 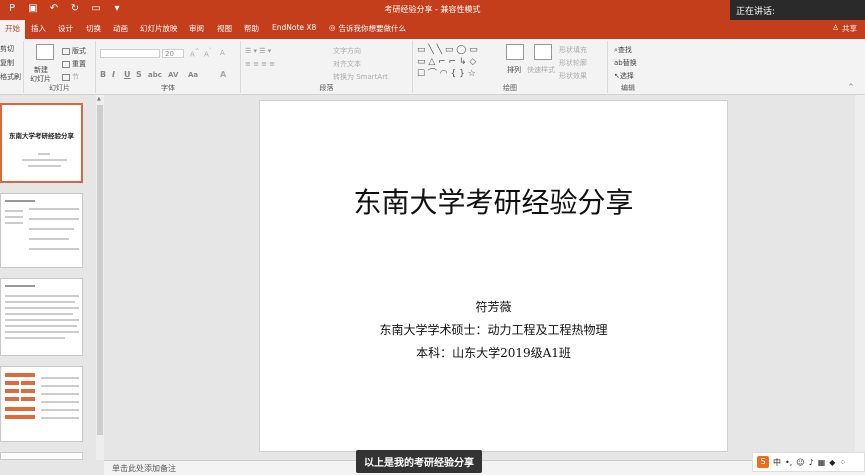 What do you see at coordinates (93, 28) in the screenshot?
I see `tab-transitions: 切换` at bounding box center [93, 28].